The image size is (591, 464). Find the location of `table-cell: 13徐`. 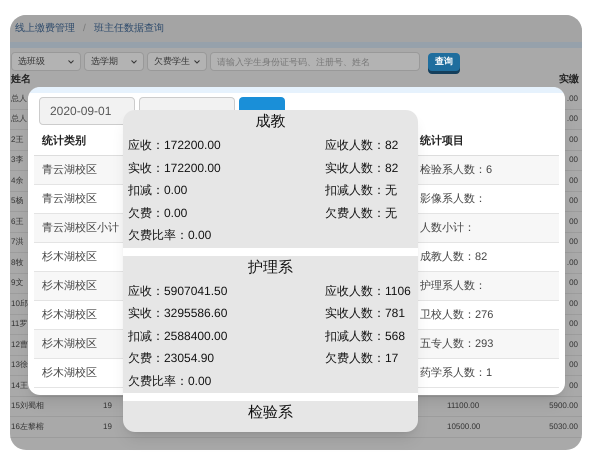

table-cell: 13徐 is located at coordinates (19, 365).